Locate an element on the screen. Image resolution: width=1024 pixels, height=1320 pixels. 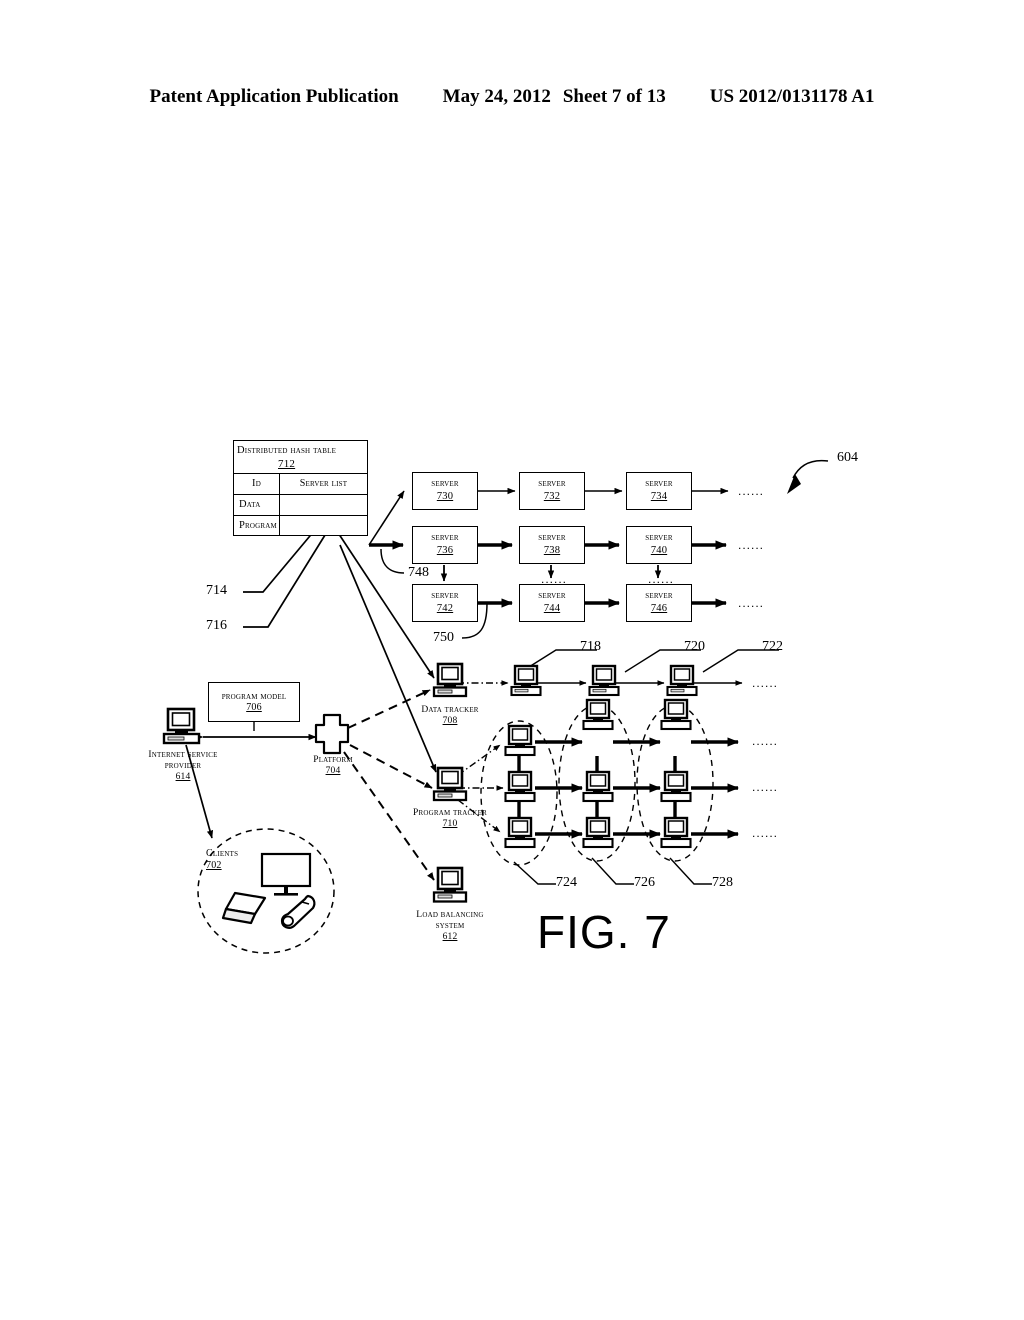
server-box-734: Server 734 is located at coordinates (659, 491).